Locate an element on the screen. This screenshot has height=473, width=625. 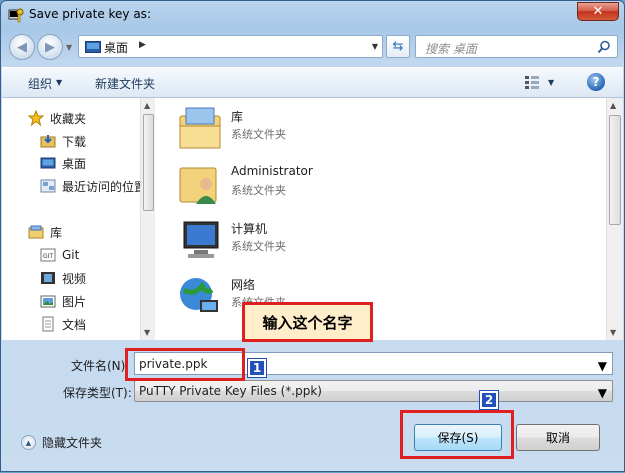
sidebar-item-recent: 最近访问的位置 is located at coordinates (93, 186).